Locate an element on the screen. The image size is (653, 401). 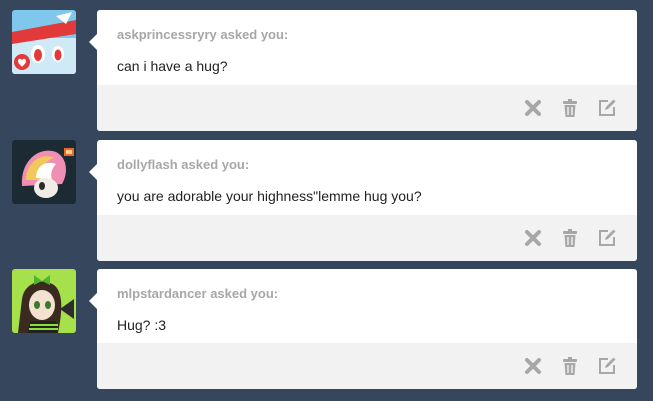
question-text: Hug? :3 is located at coordinates (142, 325).